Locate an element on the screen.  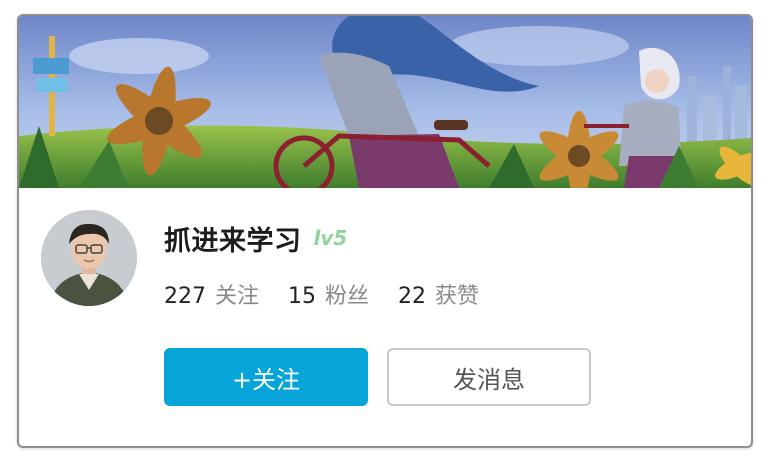
profile-stats: 227 关注 15 粉丝 22 获赞 is located at coordinates (336, 294).